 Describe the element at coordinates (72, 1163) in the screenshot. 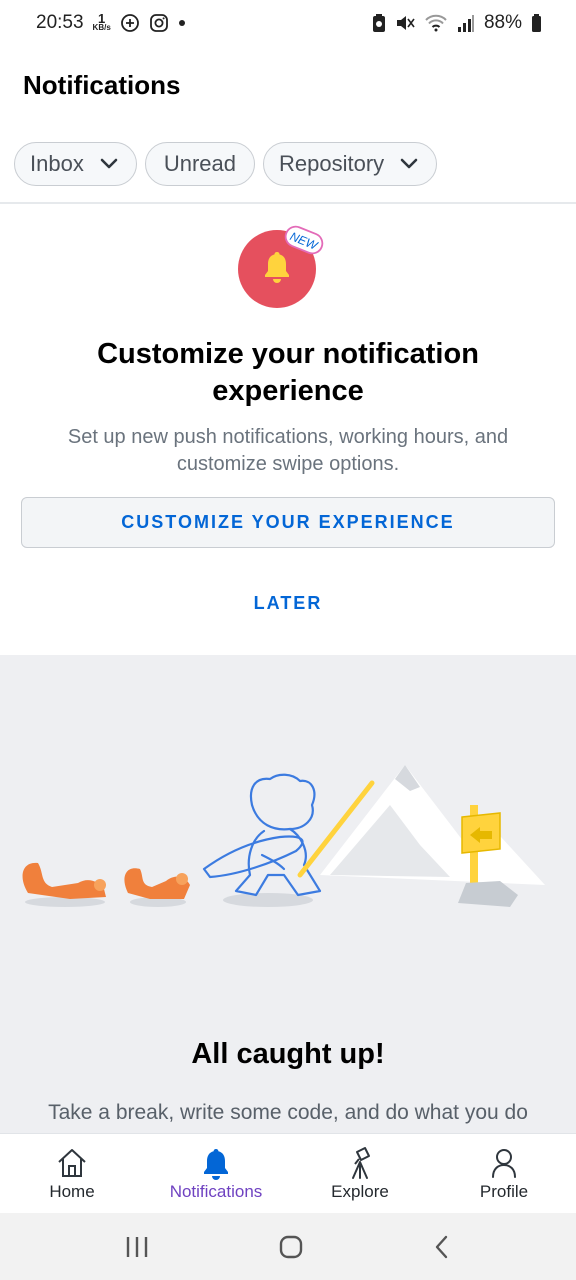

I see `home-icon` at that location.